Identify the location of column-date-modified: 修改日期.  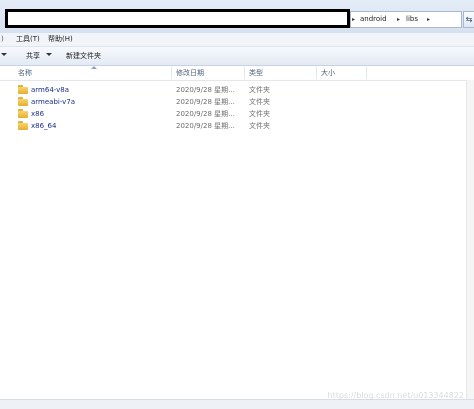
(190, 73).